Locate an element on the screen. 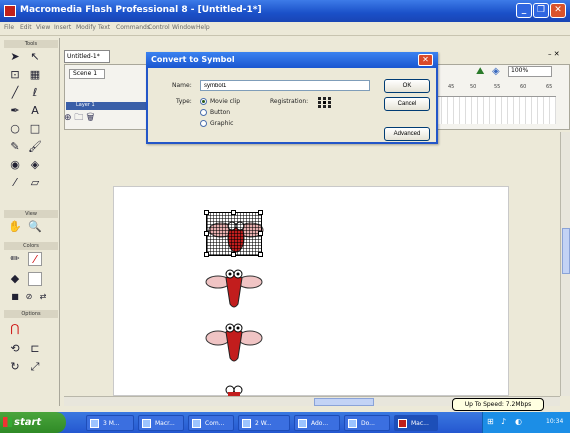  fill-swatch is located at coordinates (35, 279).